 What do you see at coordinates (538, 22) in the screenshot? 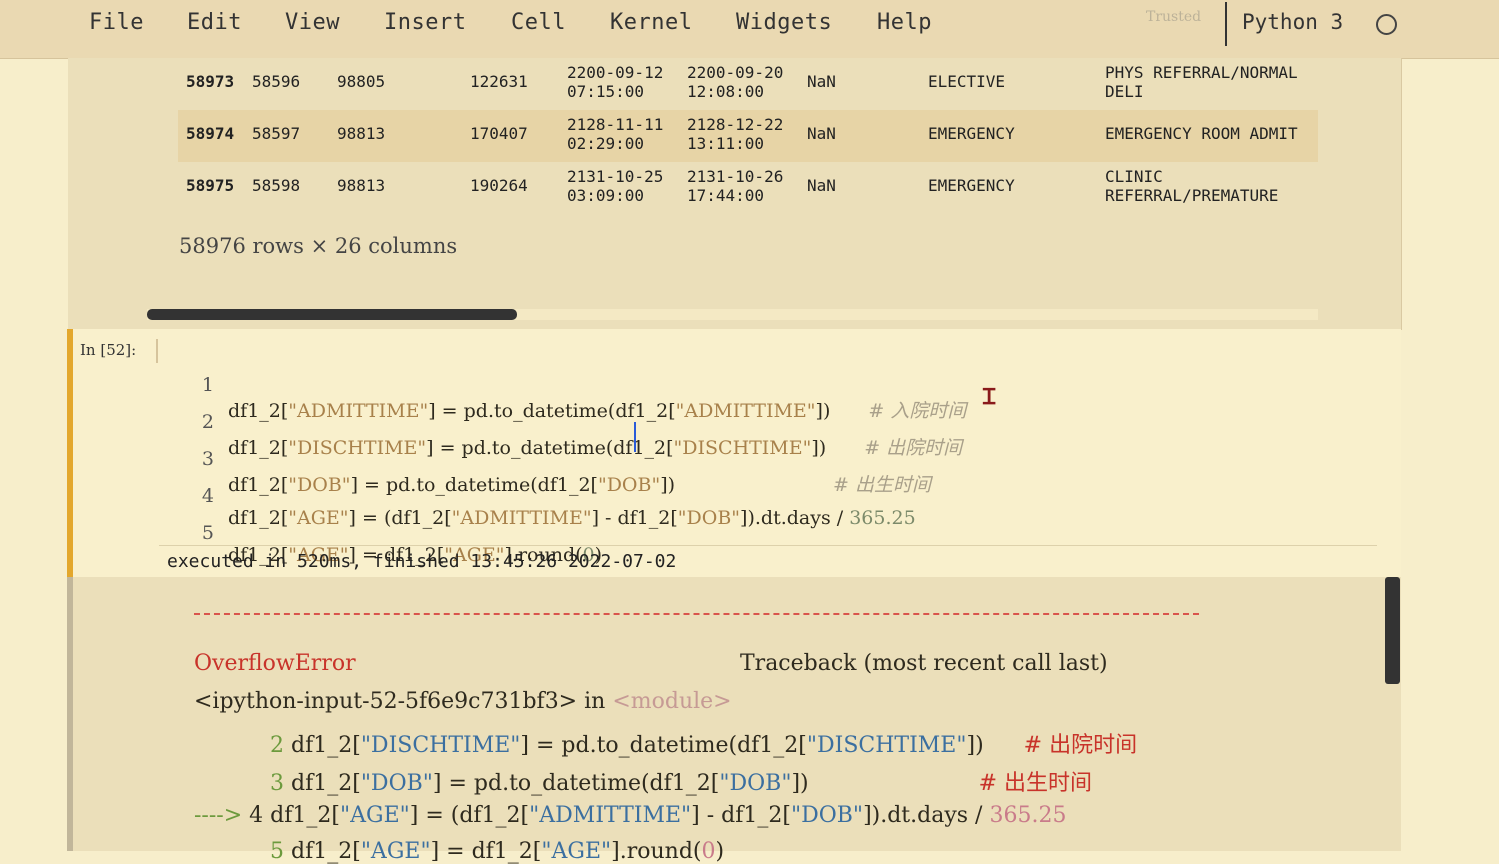
I see `menu-cell: Cell` at bounding box center [538, 22].